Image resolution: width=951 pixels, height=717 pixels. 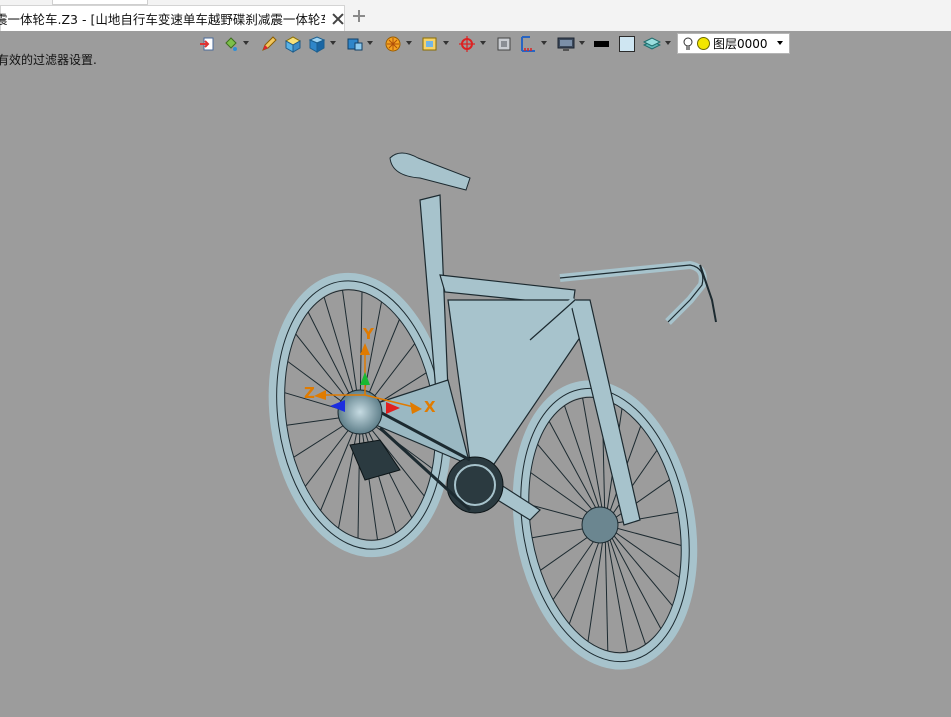 I want to click on import-icon, so click(x=207, y=44).